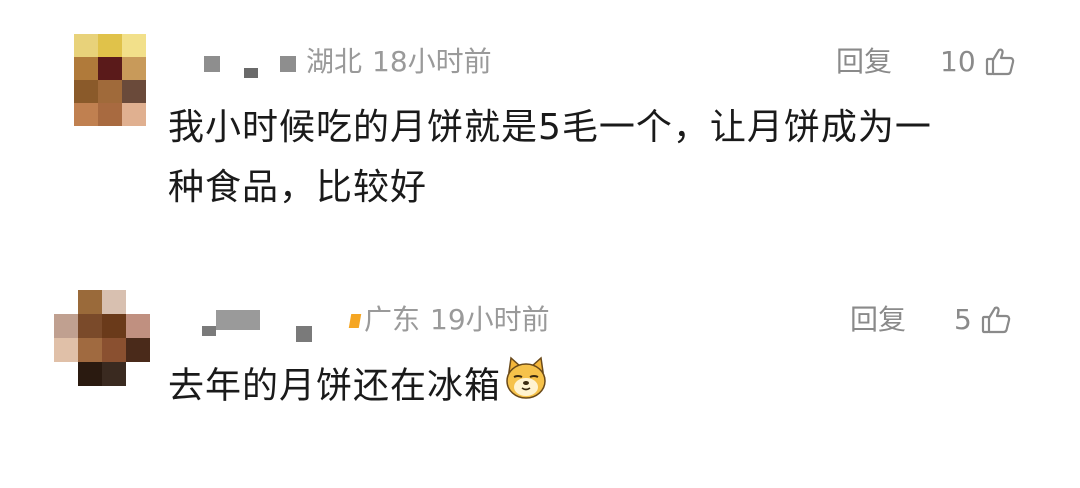 The image size is (1080, 488). I want to click on thumbs-up-icon, so click(996, 320).